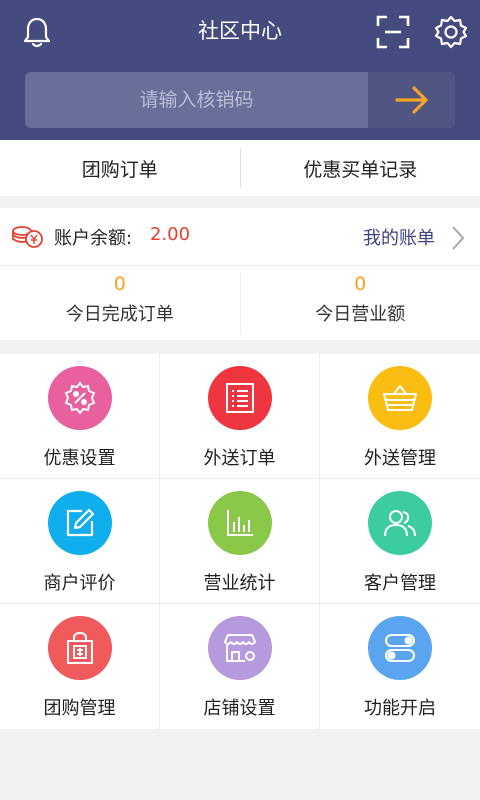 The image size is (480, 800). What do you see at coordinates (240, 648) in the screenshot?
I see `store-icon` at bounding box center [240, 648].